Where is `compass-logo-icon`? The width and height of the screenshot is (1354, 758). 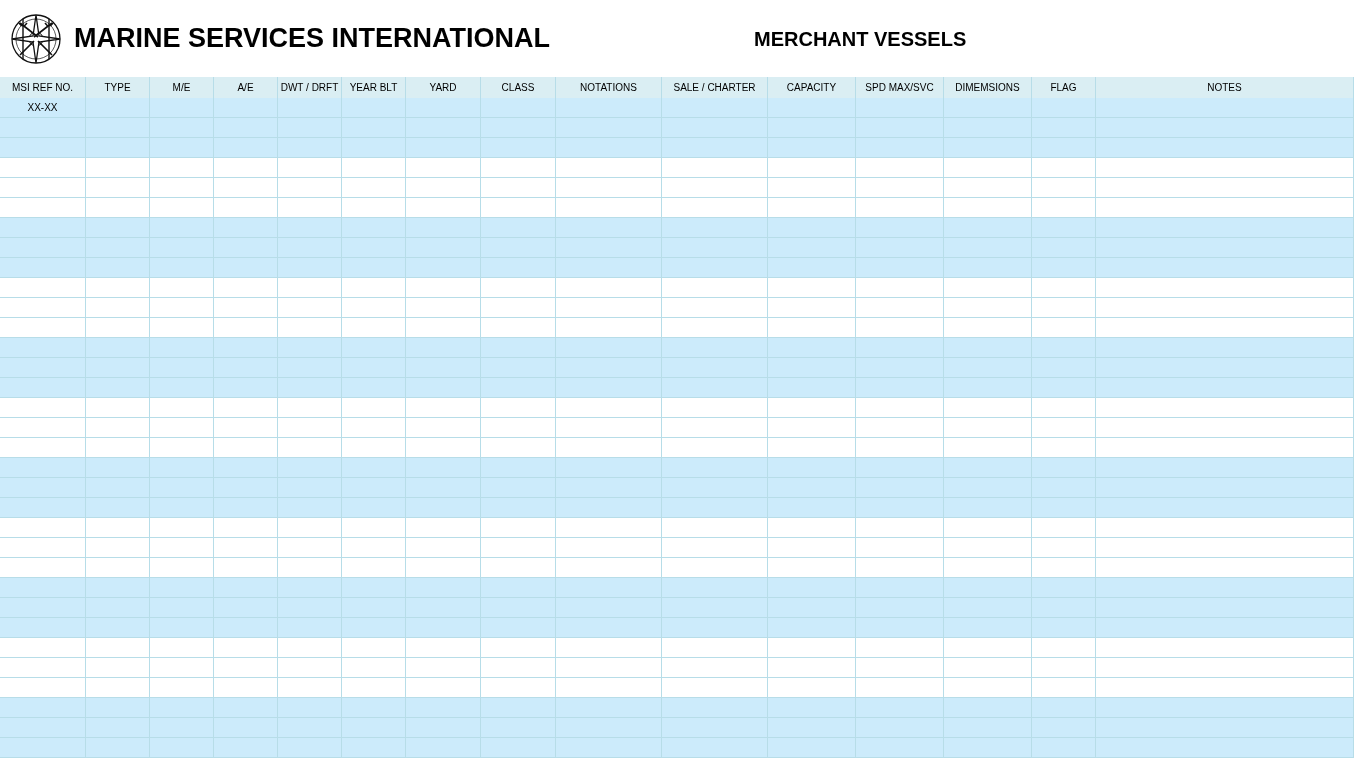
compass-logo-icon is located at coordinates (36, 38).